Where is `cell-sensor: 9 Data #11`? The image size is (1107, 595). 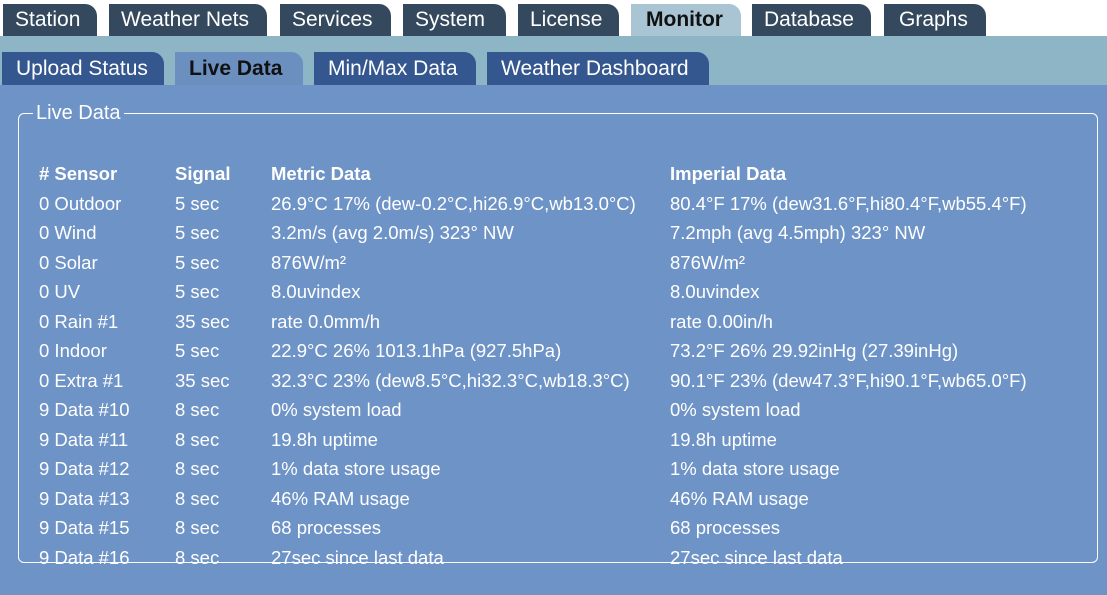 cell-sensor: 9 Data #11 is located at coordinates (84, 439).